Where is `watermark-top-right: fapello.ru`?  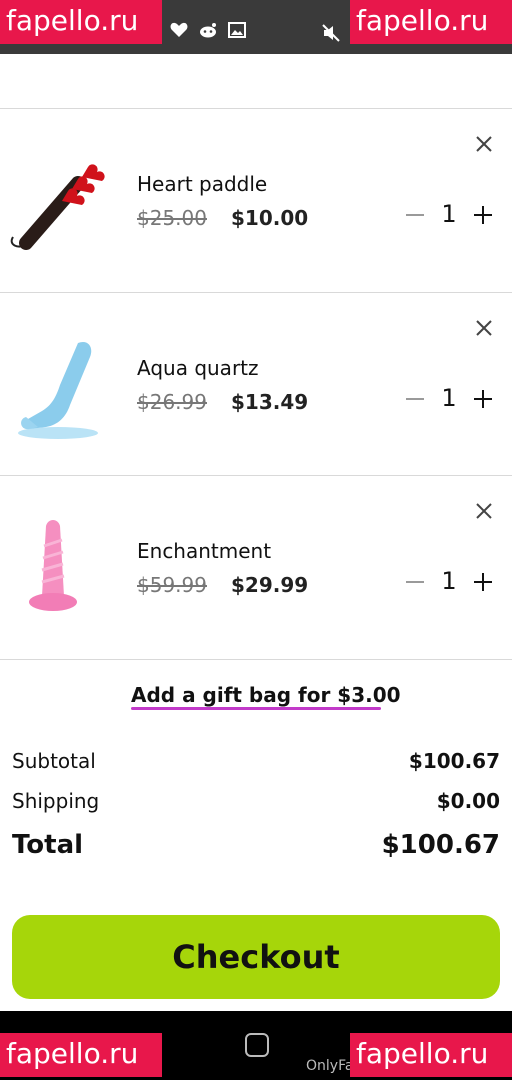 watermark-top-right: fapello.ru is located at coordinates (431, 22).